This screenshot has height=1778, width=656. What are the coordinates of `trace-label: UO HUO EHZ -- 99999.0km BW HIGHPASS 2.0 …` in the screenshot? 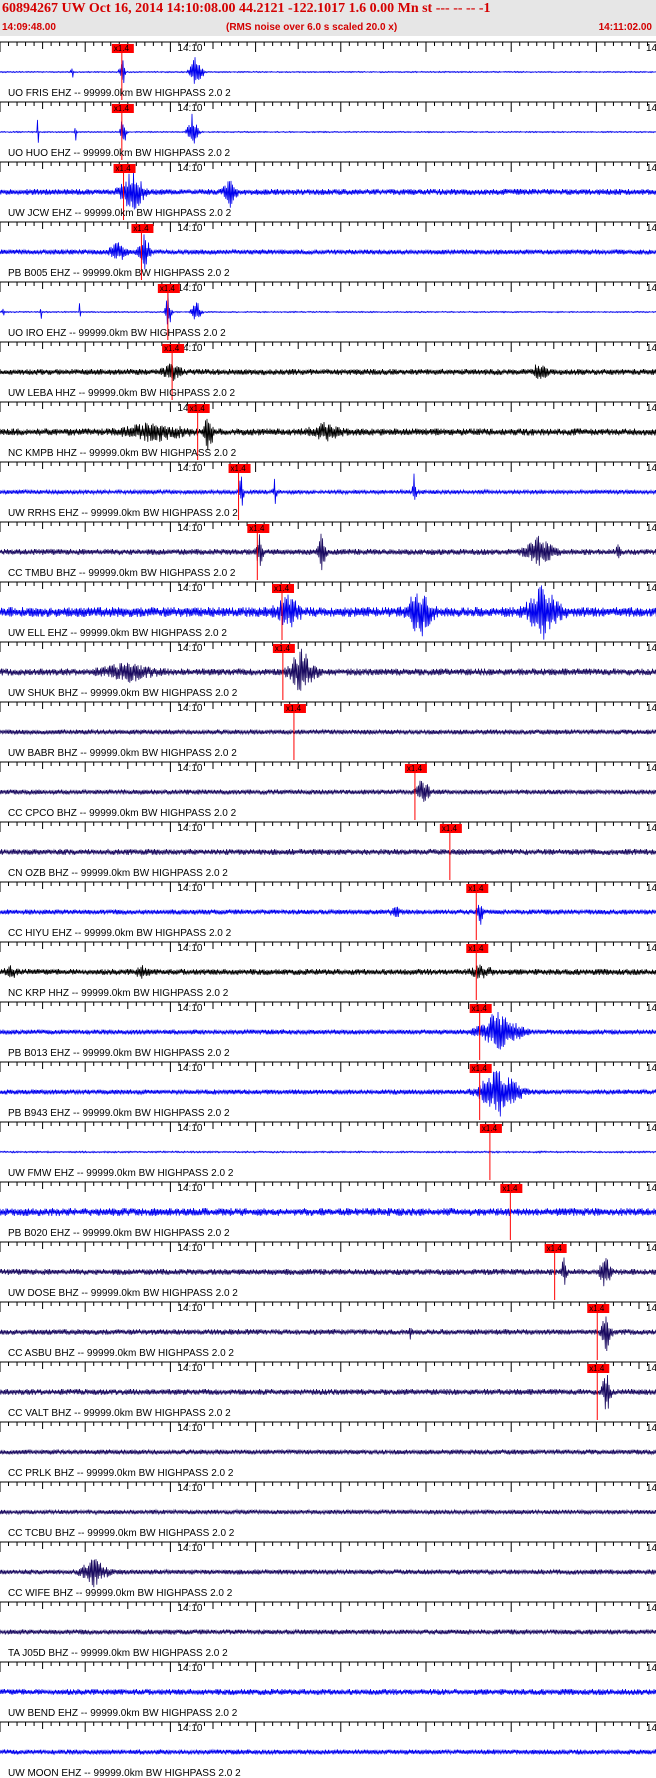 It's located at (119, 153).